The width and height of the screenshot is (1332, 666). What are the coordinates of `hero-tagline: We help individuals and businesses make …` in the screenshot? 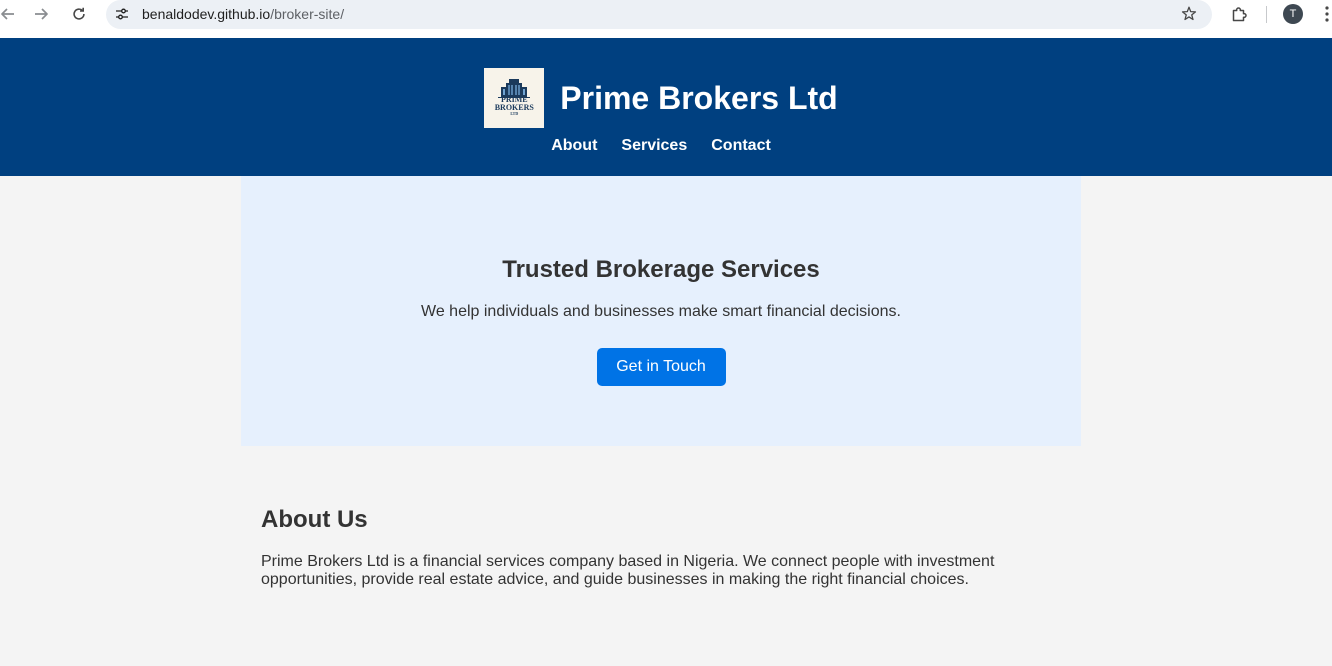 It's located at (661, 311).